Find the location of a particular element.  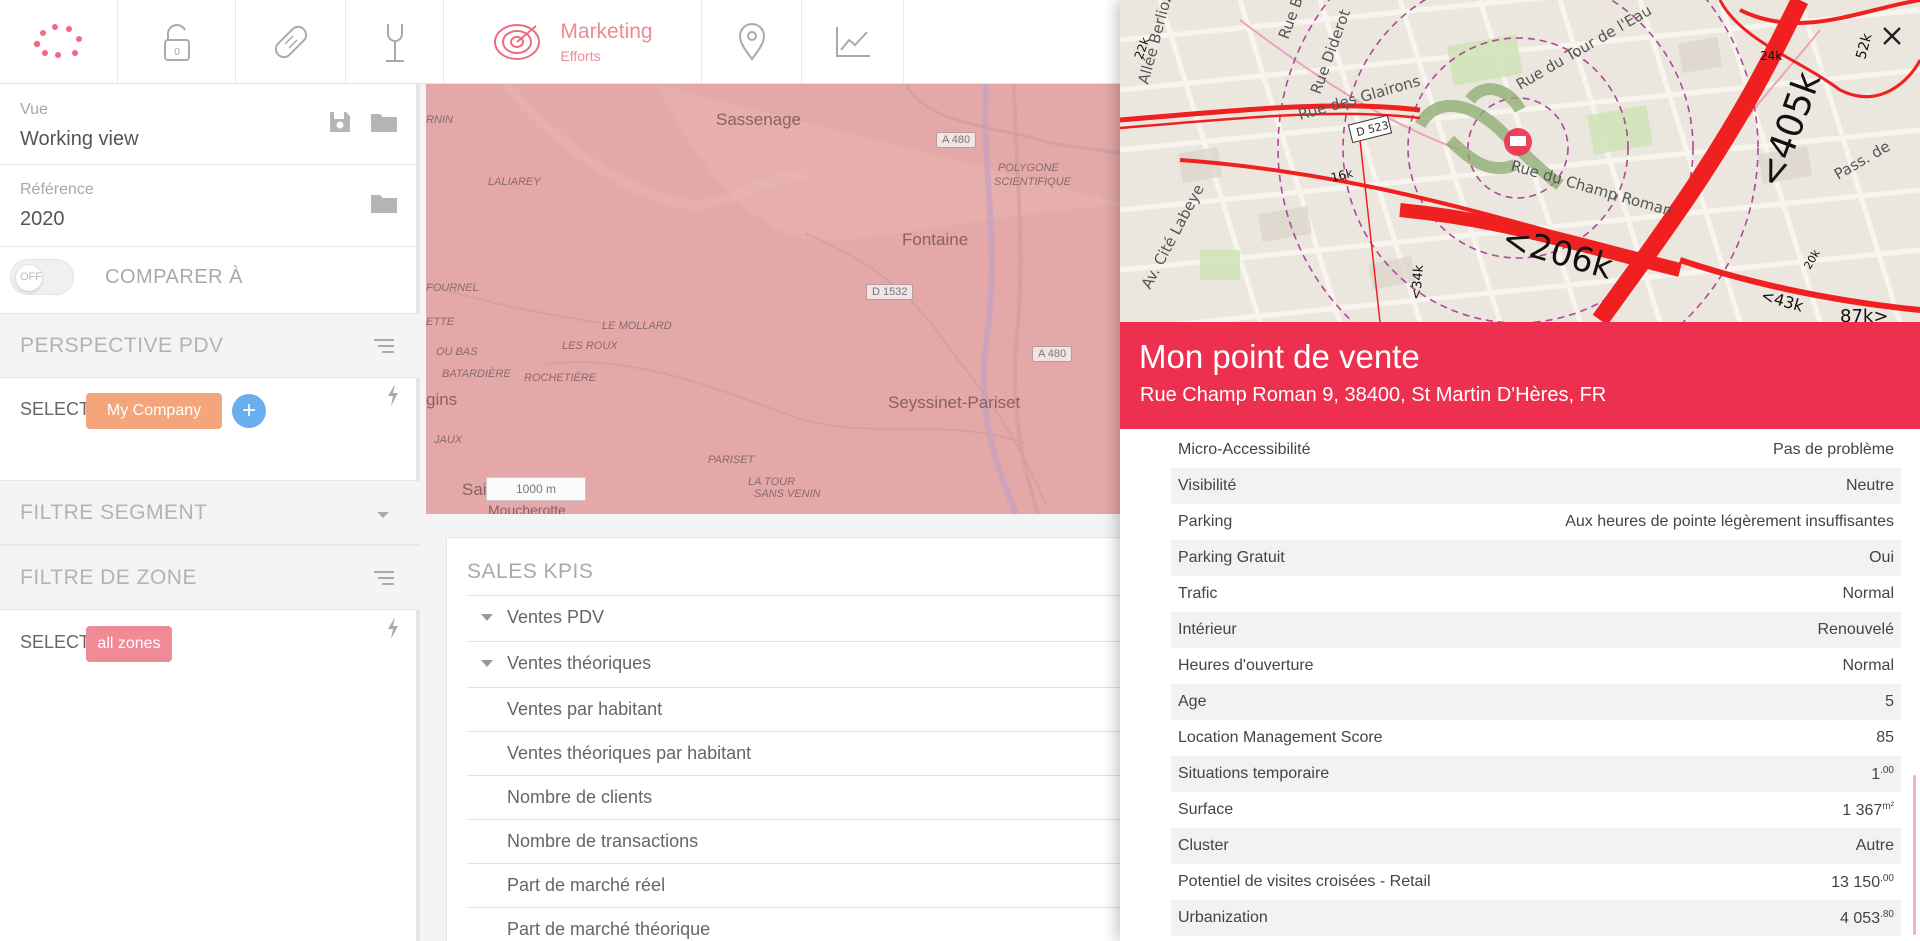

attribute-value: 4 053 is located at coordinates (1860, 918).